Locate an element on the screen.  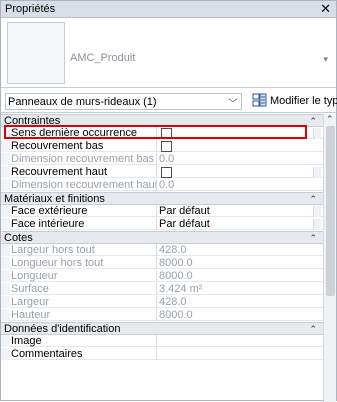
scrollbar-thumb is located at coordinates (330, 211).